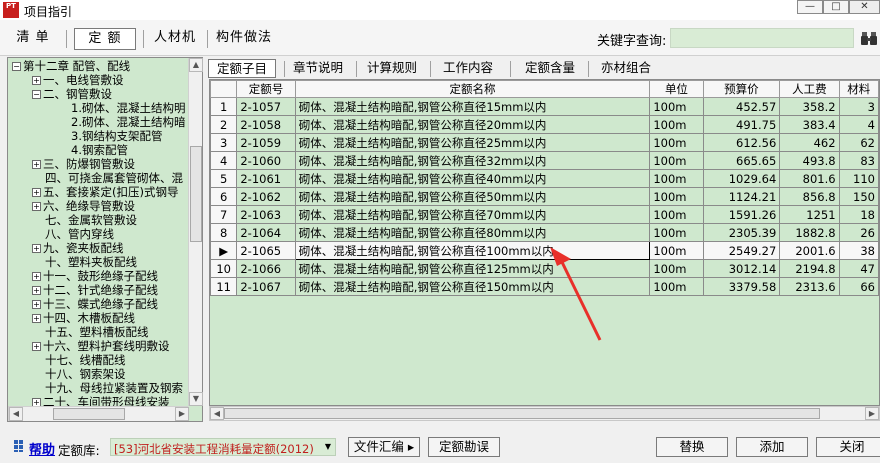  Describe the element at coordinates (810, 7) in the screenshot. I see `minimize-button: —` at that location.